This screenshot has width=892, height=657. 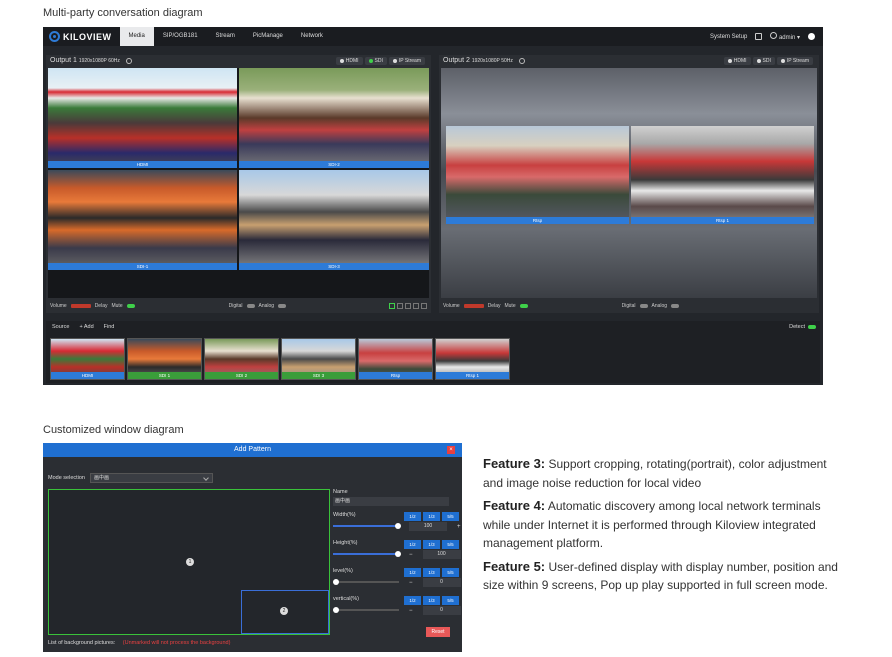 I want to click on tab-stream: Stream, so click(x=225, y=36).